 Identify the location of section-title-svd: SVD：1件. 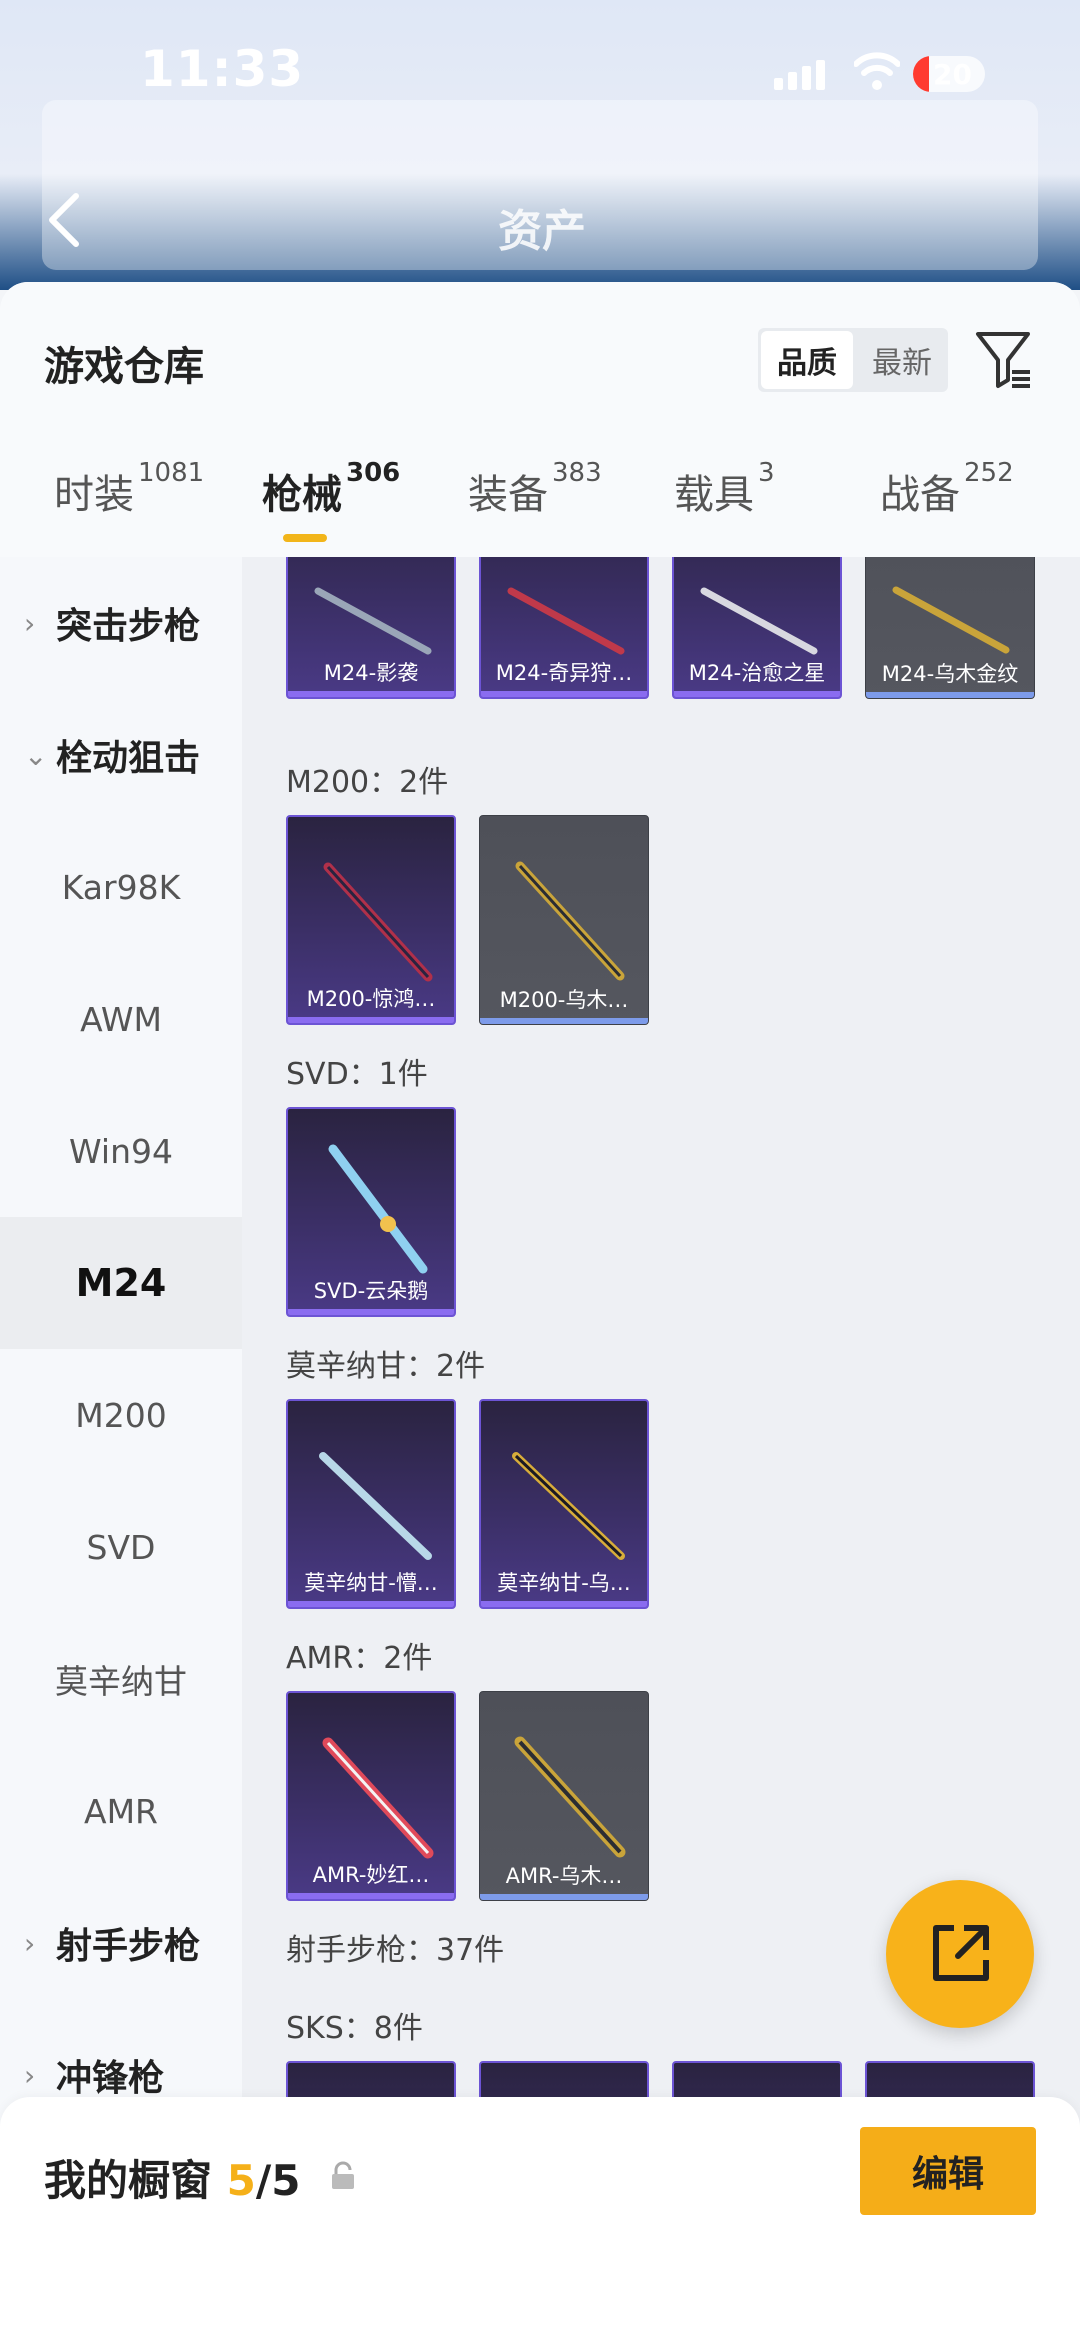
(357, 1074).